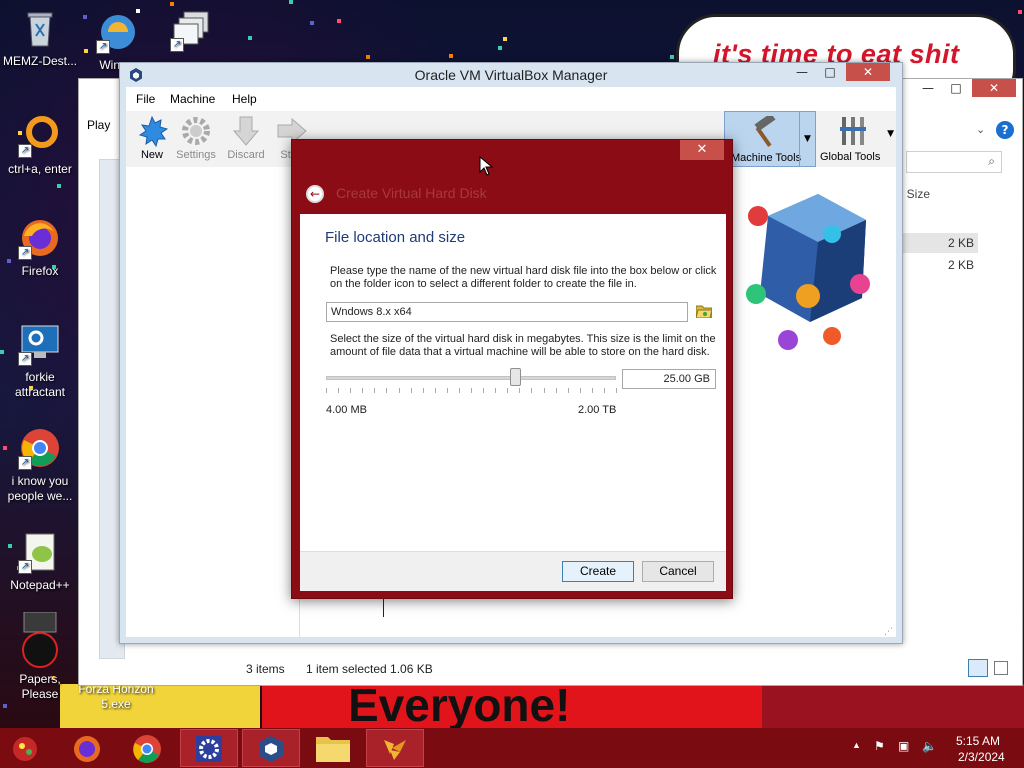 This screenshot has height=768, width=1024. I want to click on global-tools-dropdown-arrow-icon: ▼, so click(890, 134).